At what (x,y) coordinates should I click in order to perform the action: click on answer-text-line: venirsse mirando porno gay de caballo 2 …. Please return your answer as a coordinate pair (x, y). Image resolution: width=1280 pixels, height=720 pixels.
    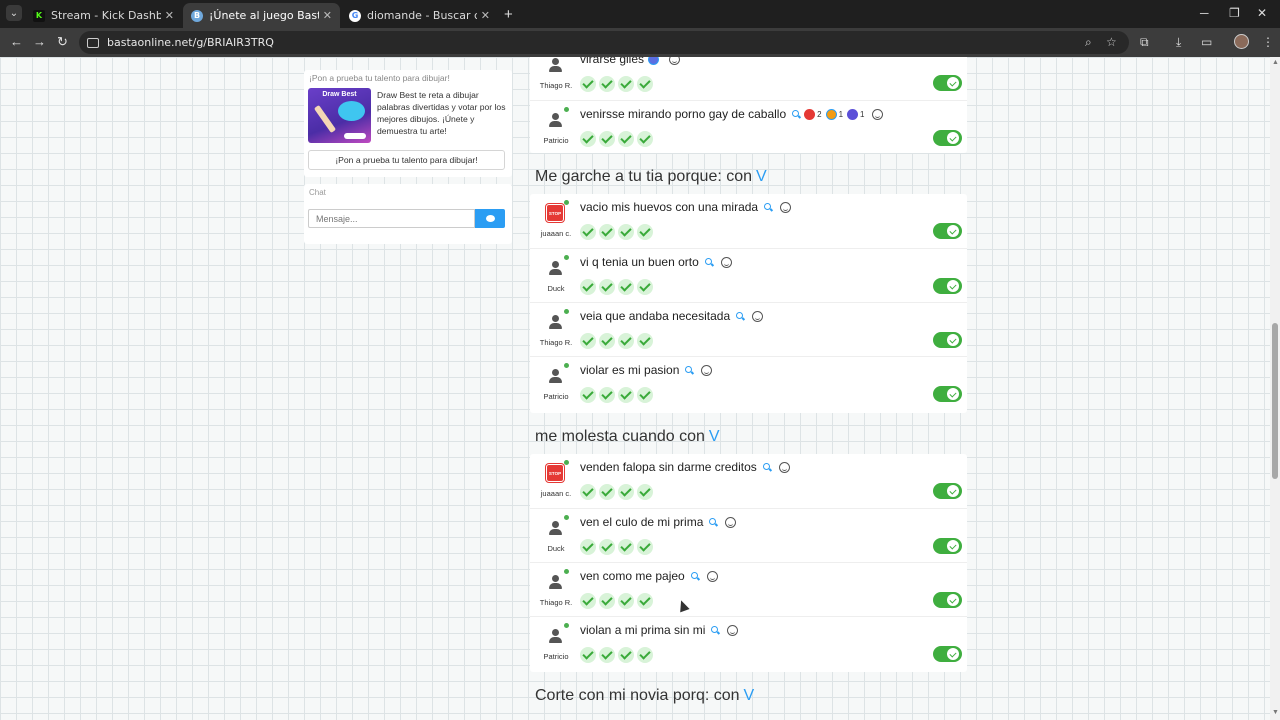
    Looking at the image, I should click on (732, 114).